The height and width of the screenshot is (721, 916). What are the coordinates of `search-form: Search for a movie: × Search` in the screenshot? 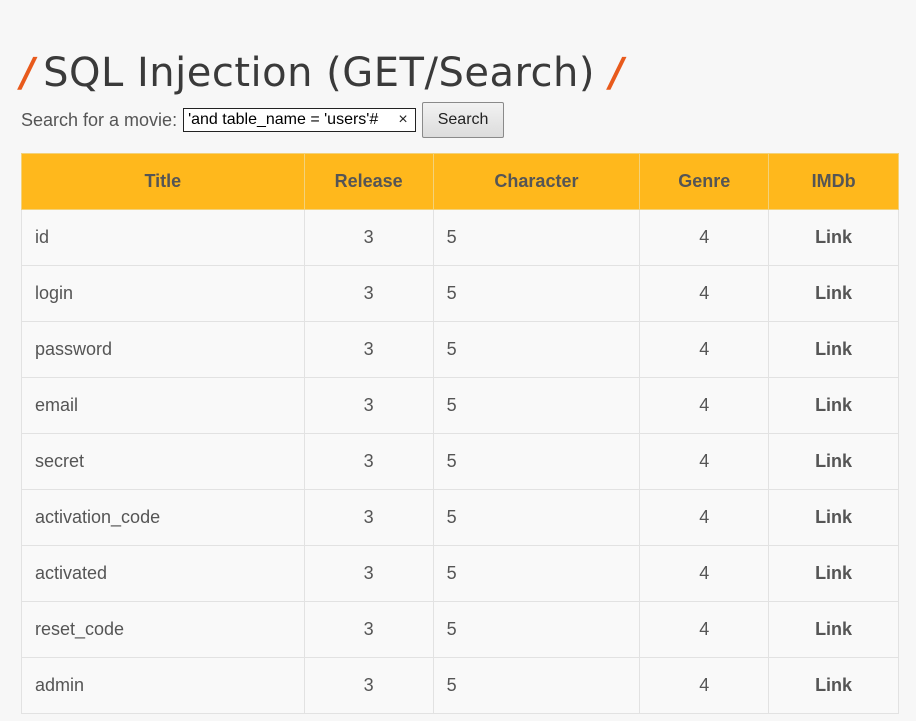 It's located at (263, 120).